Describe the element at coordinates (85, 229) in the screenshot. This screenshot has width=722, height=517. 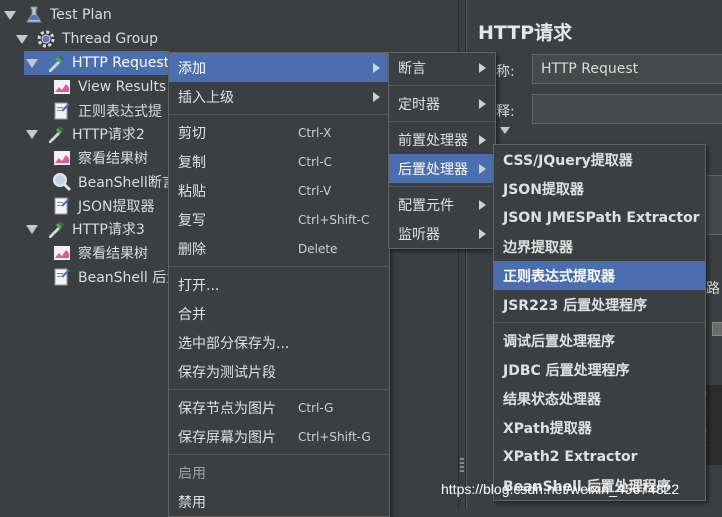
I see `tree-item-http-request-3: HTTP请求3` at that location.